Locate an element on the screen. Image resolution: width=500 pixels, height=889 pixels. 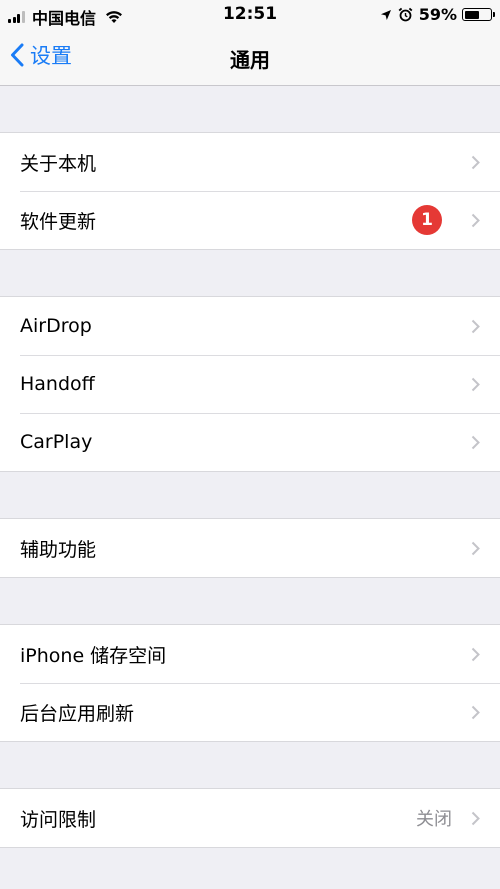
settings-group-storage: iPhone 储存空间 后台应用刷新 is located at coordinates (250, 683).